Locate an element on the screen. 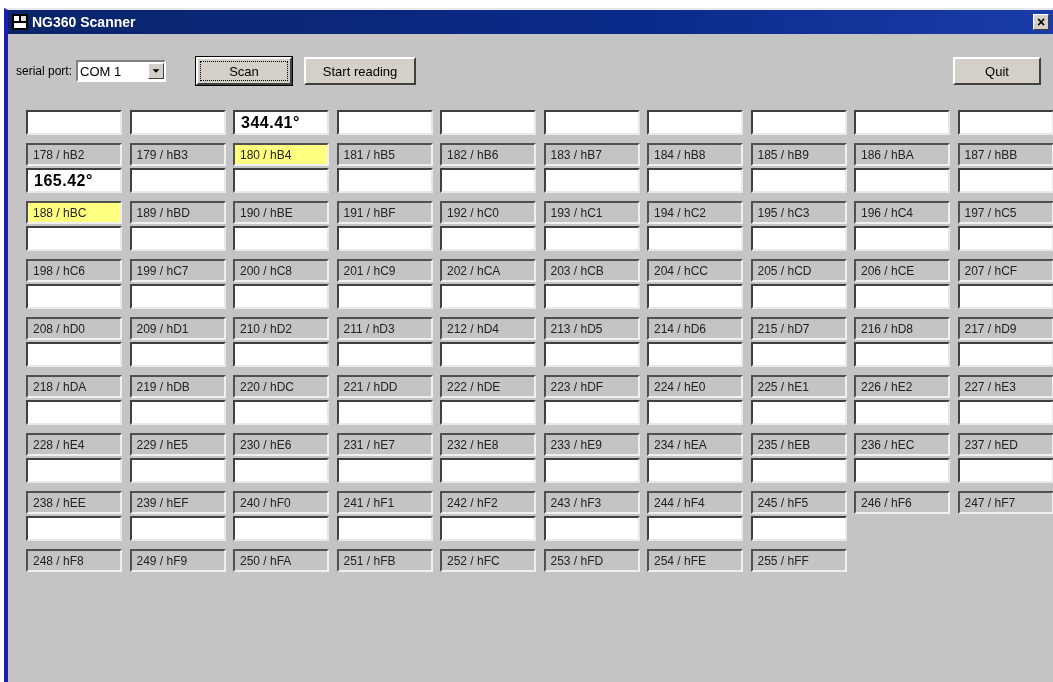 The image size is (1053, 682). address-label: 184 / hB8 is located at coordinates (695, 154).